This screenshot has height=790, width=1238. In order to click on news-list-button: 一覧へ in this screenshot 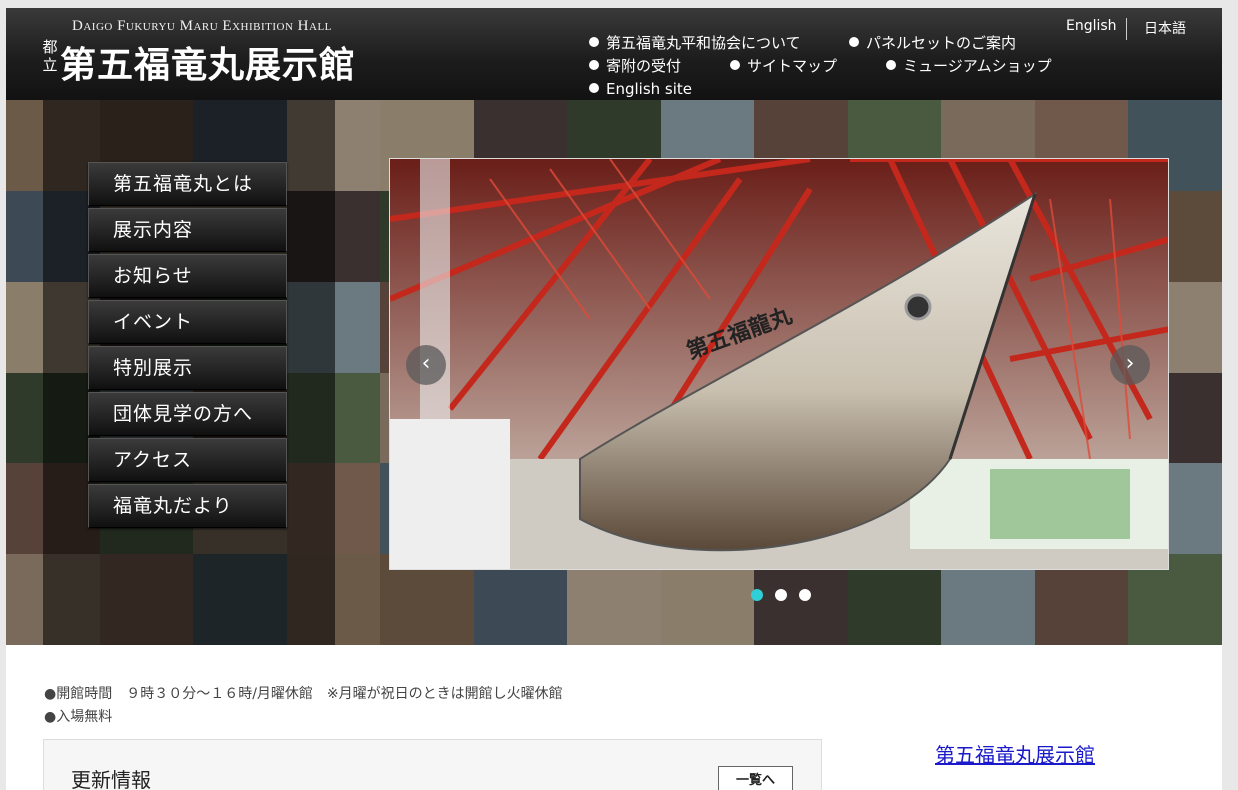, I will do `click(755, 778)`.